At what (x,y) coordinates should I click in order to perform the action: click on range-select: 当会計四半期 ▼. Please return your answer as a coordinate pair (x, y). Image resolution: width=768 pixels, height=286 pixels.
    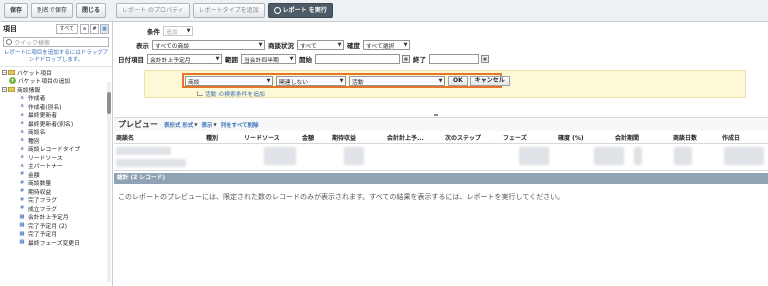
    Looking at the image, I should click on (268, 59).